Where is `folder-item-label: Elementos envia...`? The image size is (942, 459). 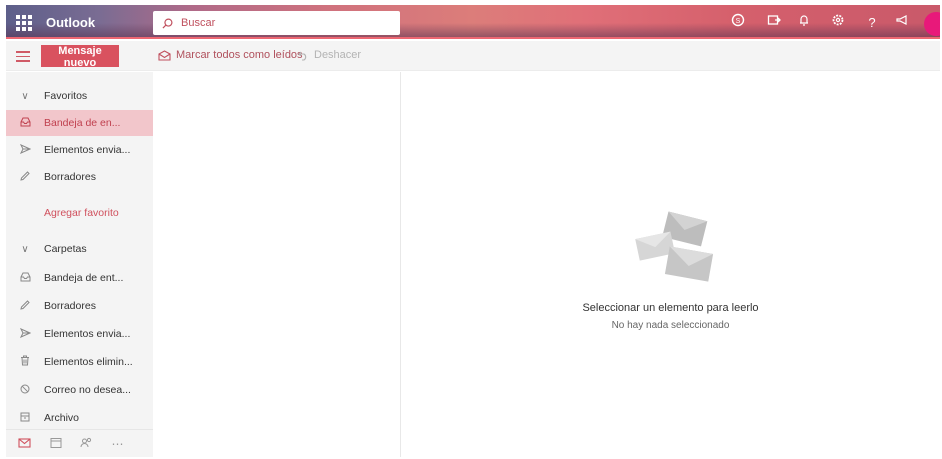
folder-item-label: Elementos envia... is located at coordinates (87, 334).